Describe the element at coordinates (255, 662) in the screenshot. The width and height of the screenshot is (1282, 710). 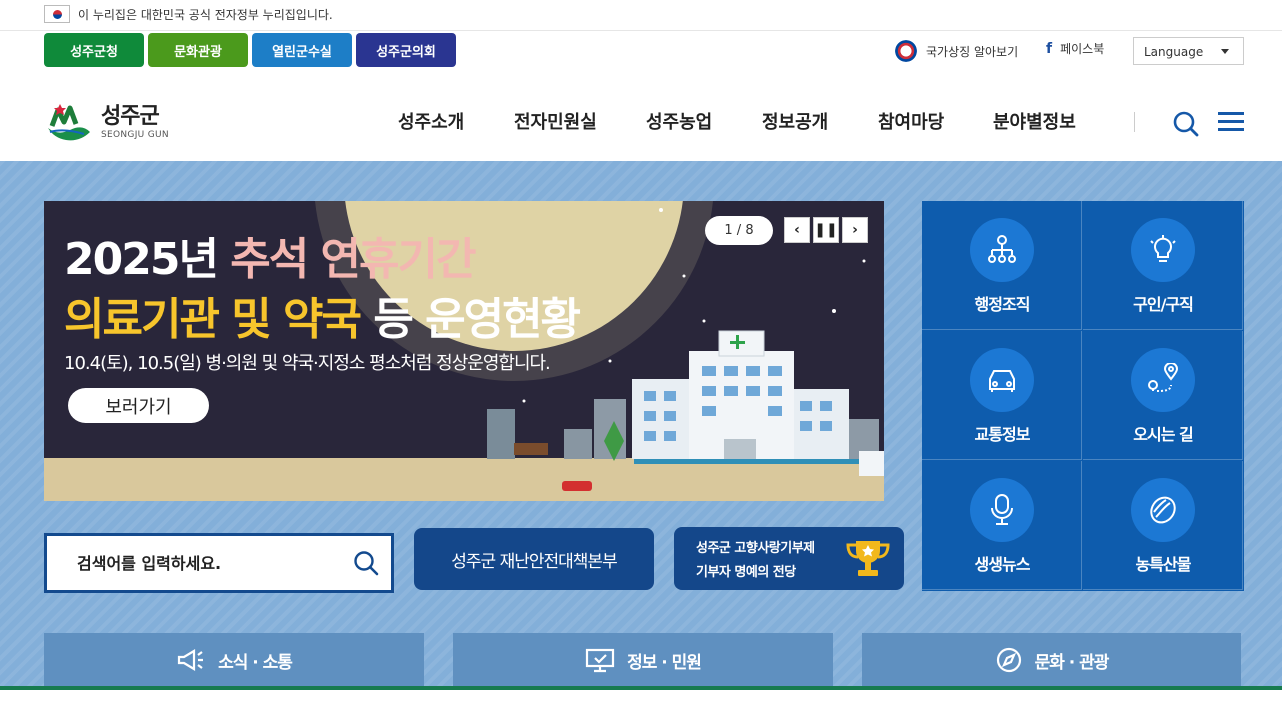
I see `category-label: 소식 · 소통` at that location.